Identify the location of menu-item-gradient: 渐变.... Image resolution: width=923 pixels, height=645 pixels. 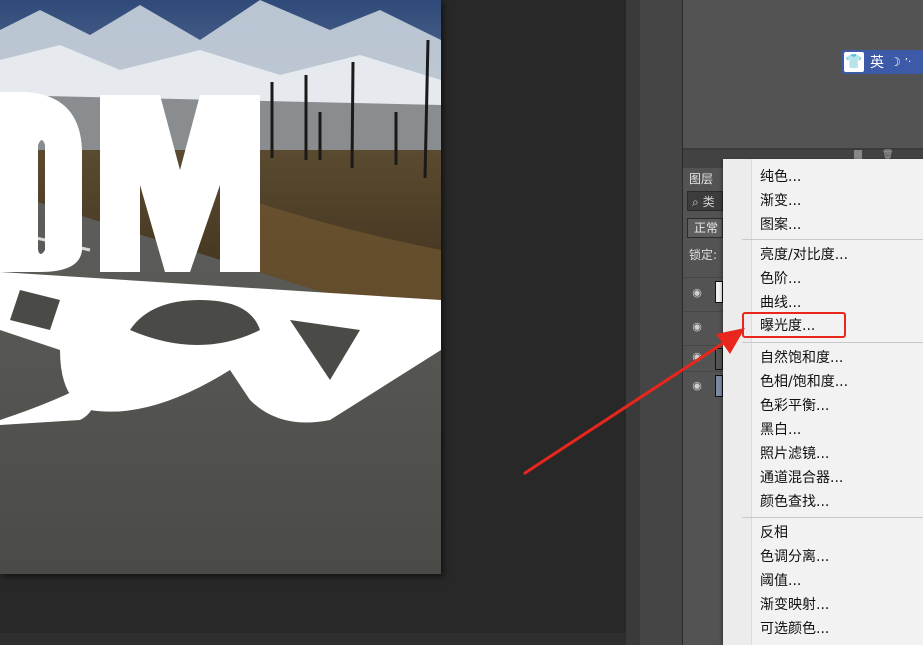
(780, 201).